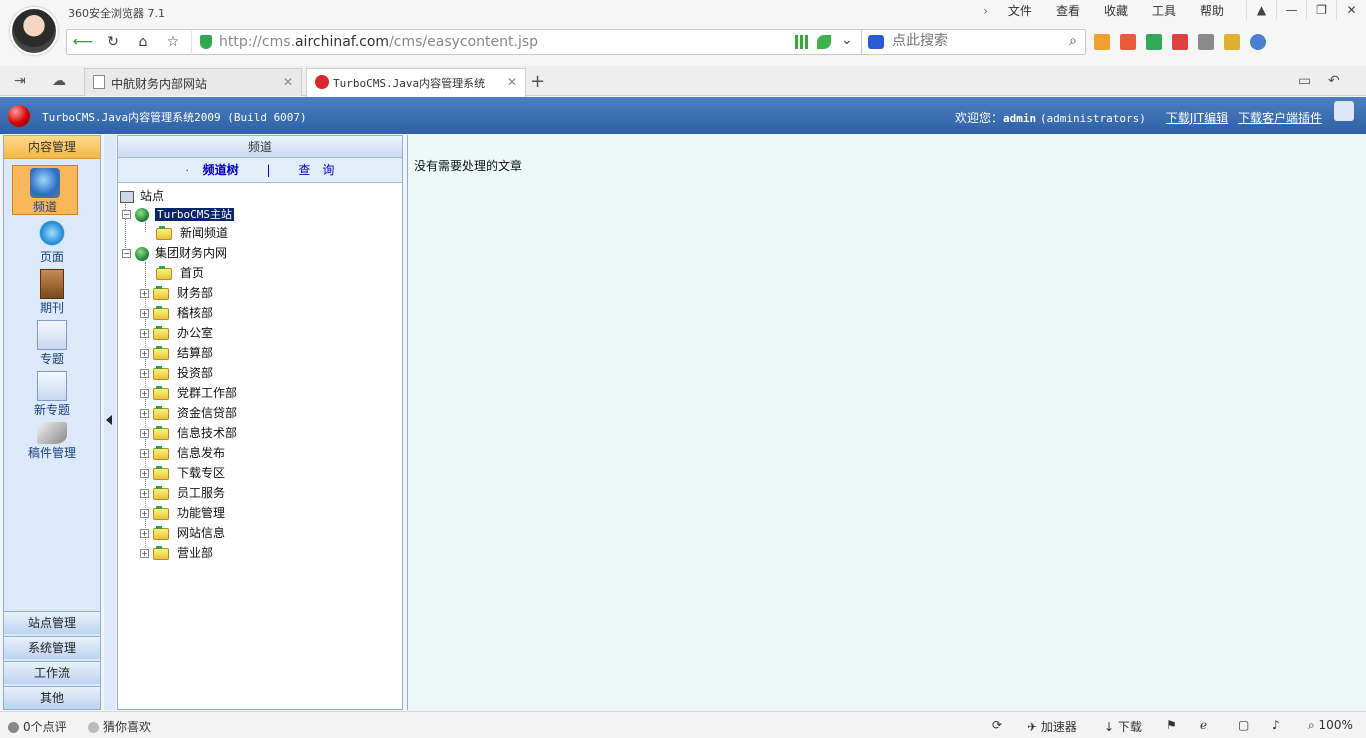  I want to click on ie-mode-icon: ℯ, so click(1203, 725).